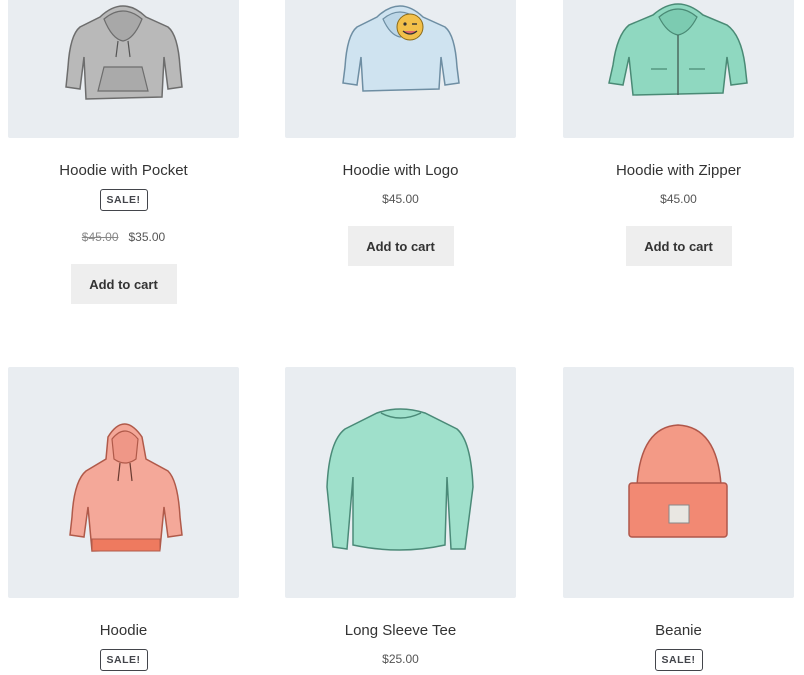 This screenshot has height=675, width=804. What do you see at coordinates (678, 170) in the screenshot?
I see `product-title: Hoodie with Zipper` at bounding box center [678, 170].